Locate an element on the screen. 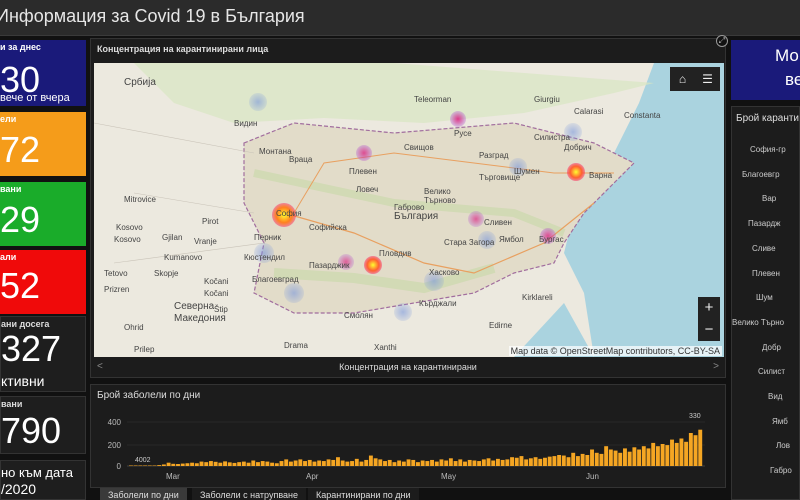 The image size is (800, 500). tab-quarantined-daily: Карантинирани по дни is located at coordinates (363, 494).